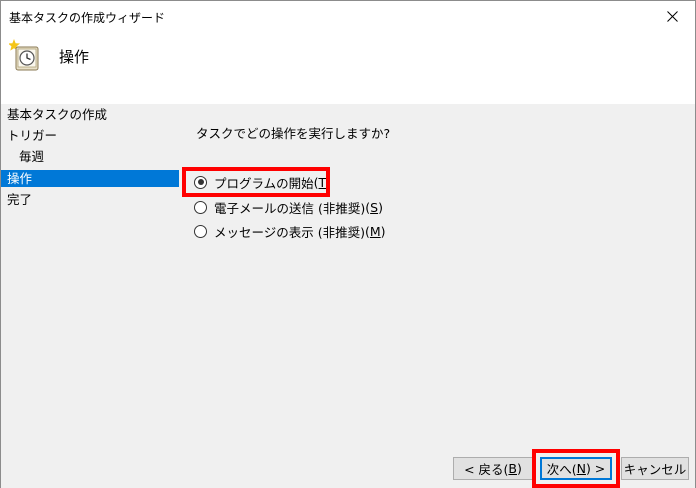 This screenshot has height=488, width=696. I want to click on radio-send-email, so click(200, 207).